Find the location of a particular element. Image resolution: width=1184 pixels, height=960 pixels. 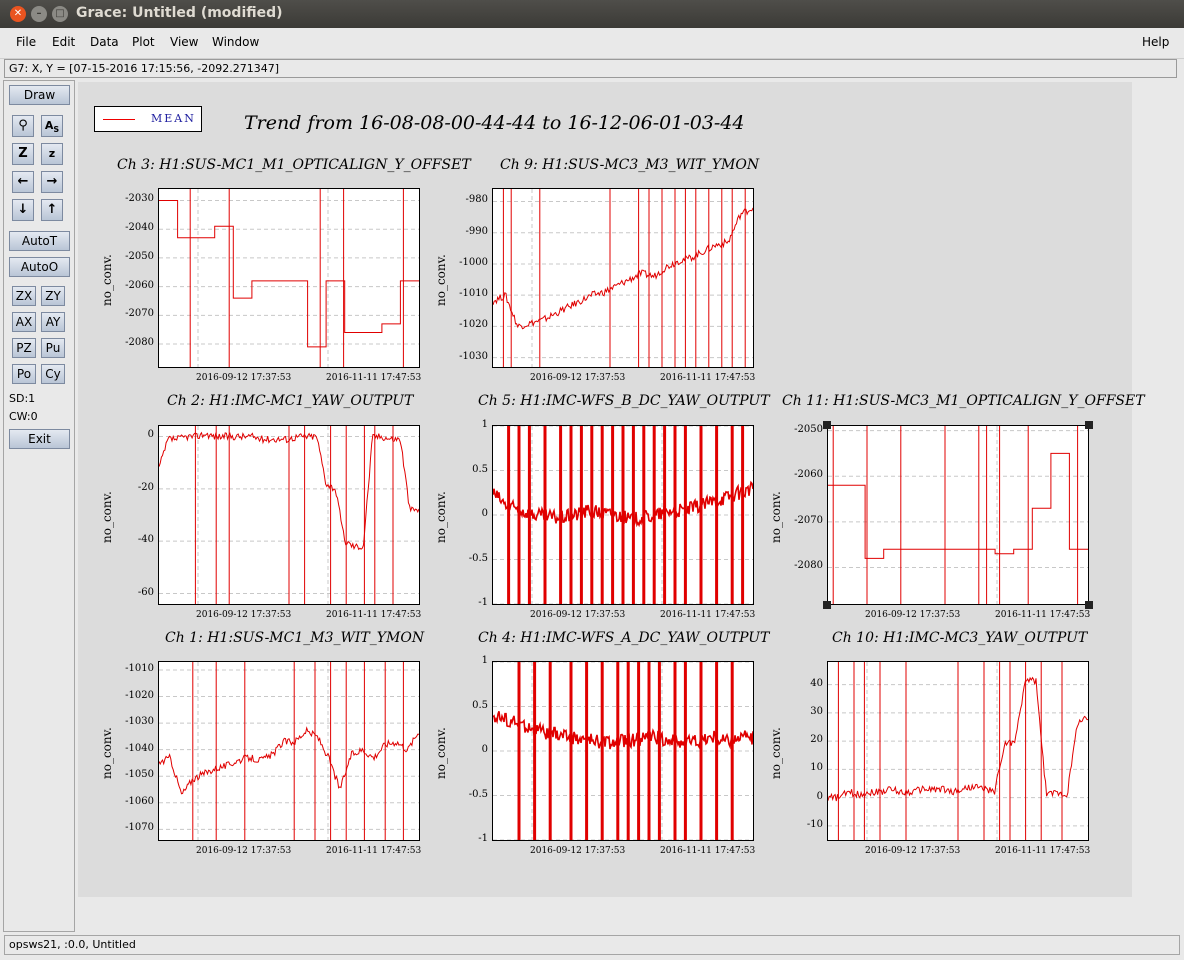

legend-box: MEAN is located at coordinates (148, 119).